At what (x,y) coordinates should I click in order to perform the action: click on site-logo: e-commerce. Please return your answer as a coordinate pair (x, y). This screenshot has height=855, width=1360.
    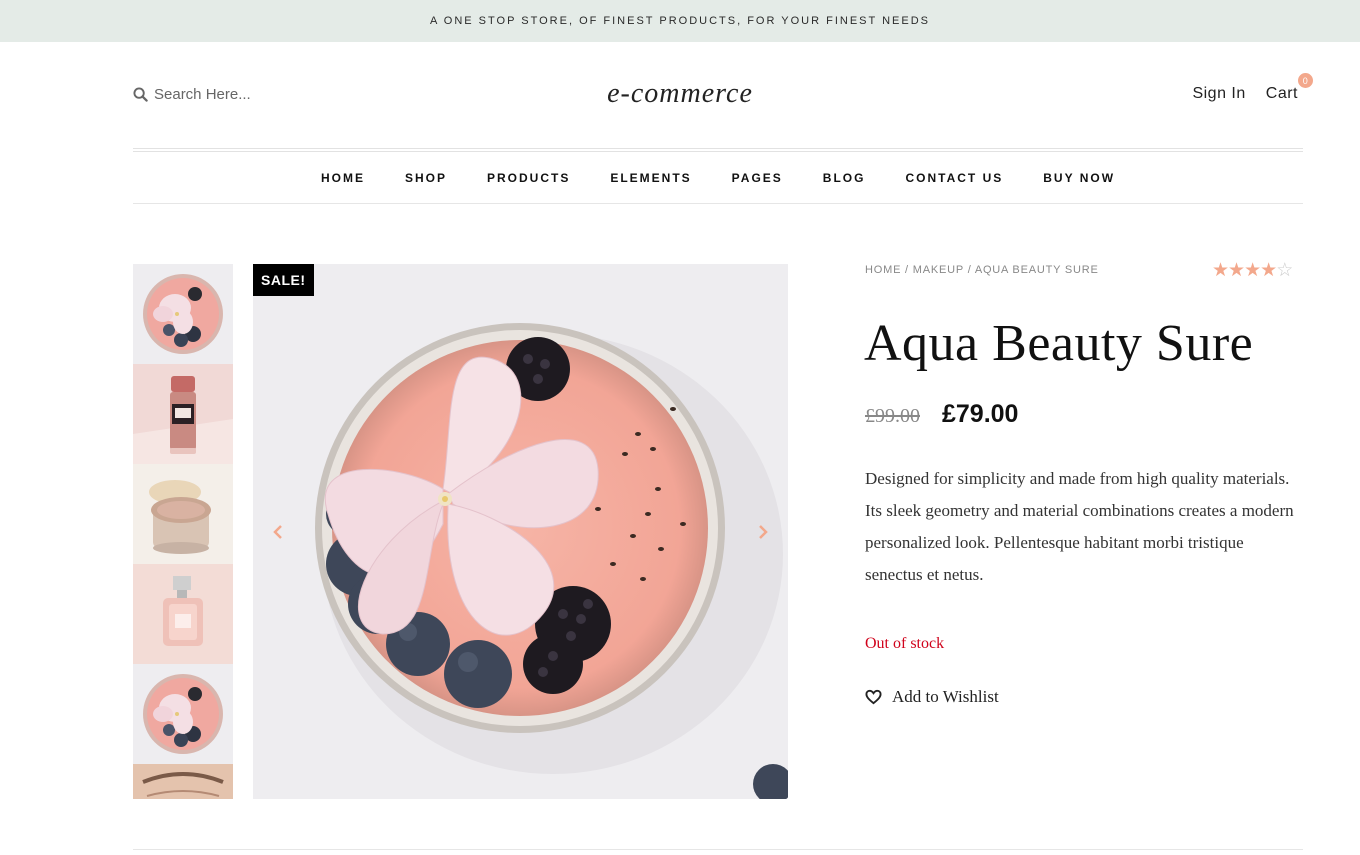
    Looking at the image, I should click on (680, 93).